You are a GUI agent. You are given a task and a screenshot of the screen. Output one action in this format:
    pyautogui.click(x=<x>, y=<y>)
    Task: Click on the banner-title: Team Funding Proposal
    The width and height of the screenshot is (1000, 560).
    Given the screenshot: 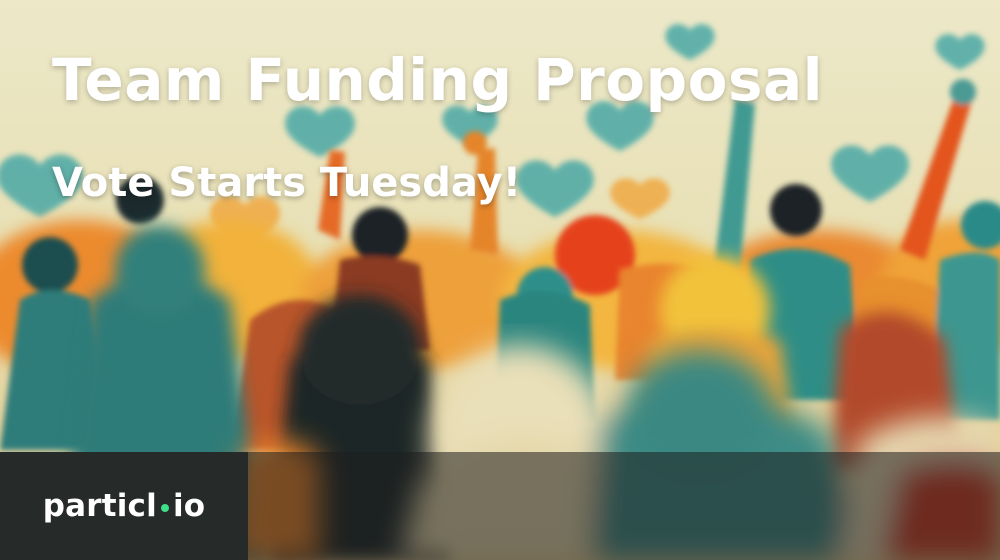 What is the action you would take?
    pyautogui.click(x=438, y=80)
    